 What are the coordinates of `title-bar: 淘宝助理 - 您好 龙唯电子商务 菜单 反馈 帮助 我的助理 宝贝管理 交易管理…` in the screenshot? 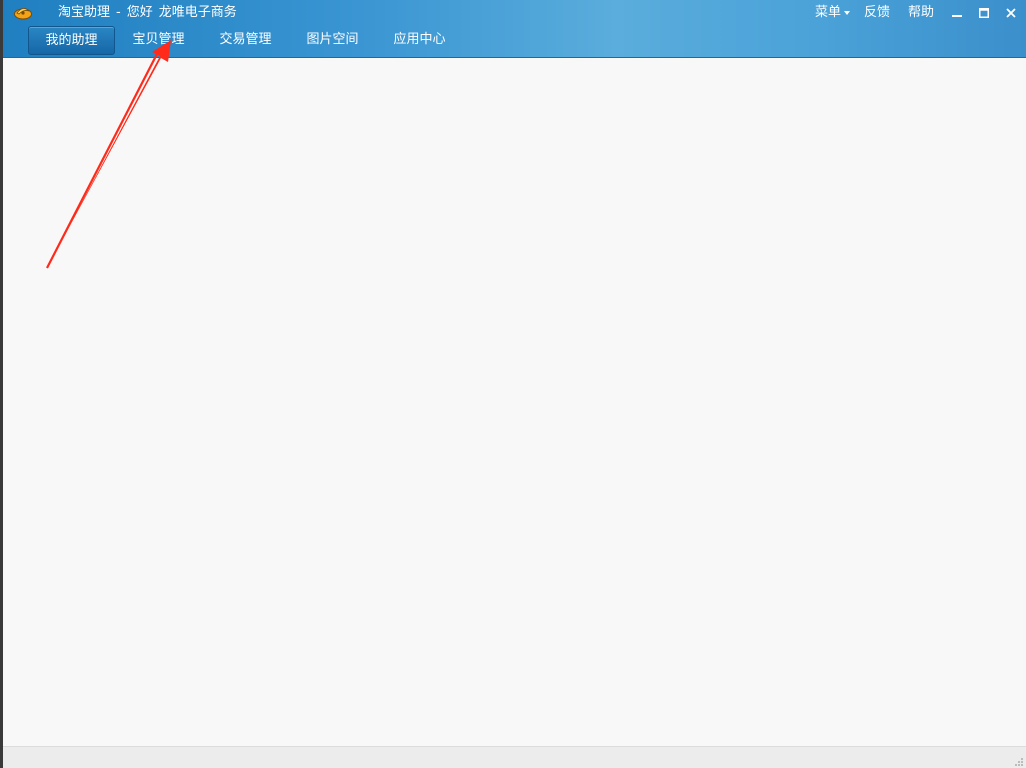 It's located at (513, 29).